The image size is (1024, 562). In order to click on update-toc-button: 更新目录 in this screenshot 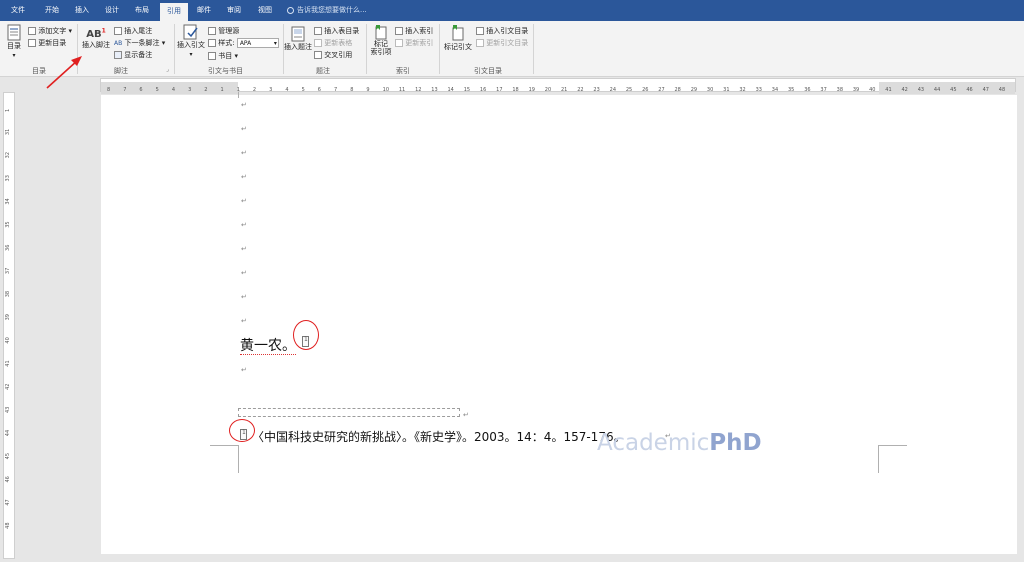, I will do `click(47, 43)`.